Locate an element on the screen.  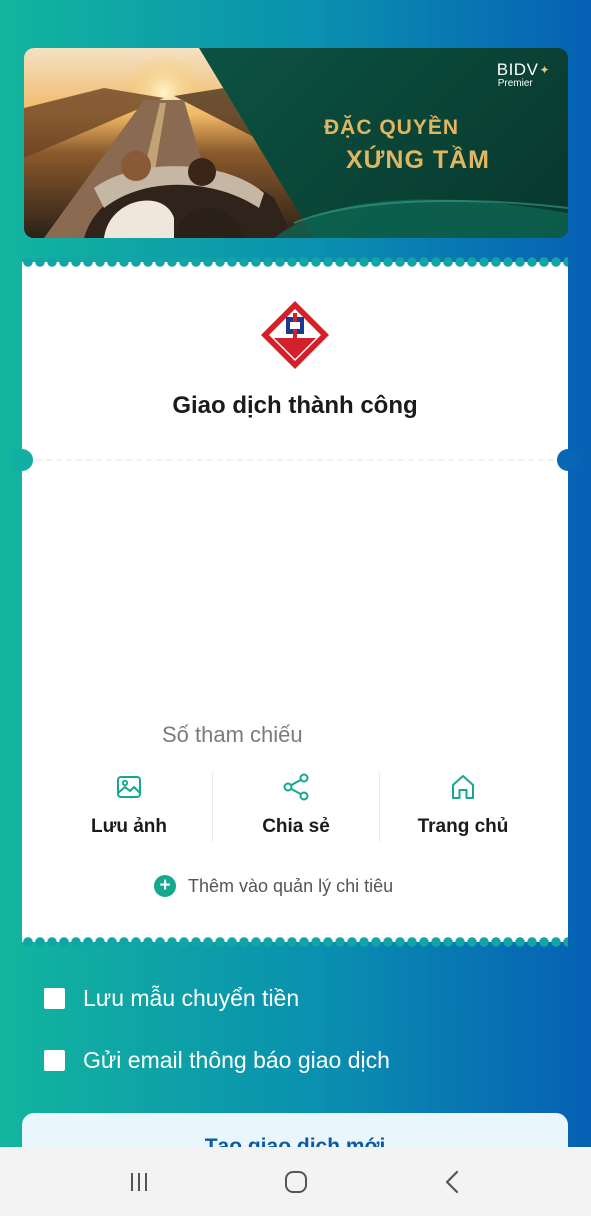
plus-circle-icon: + is located at coordinates (165, 886).